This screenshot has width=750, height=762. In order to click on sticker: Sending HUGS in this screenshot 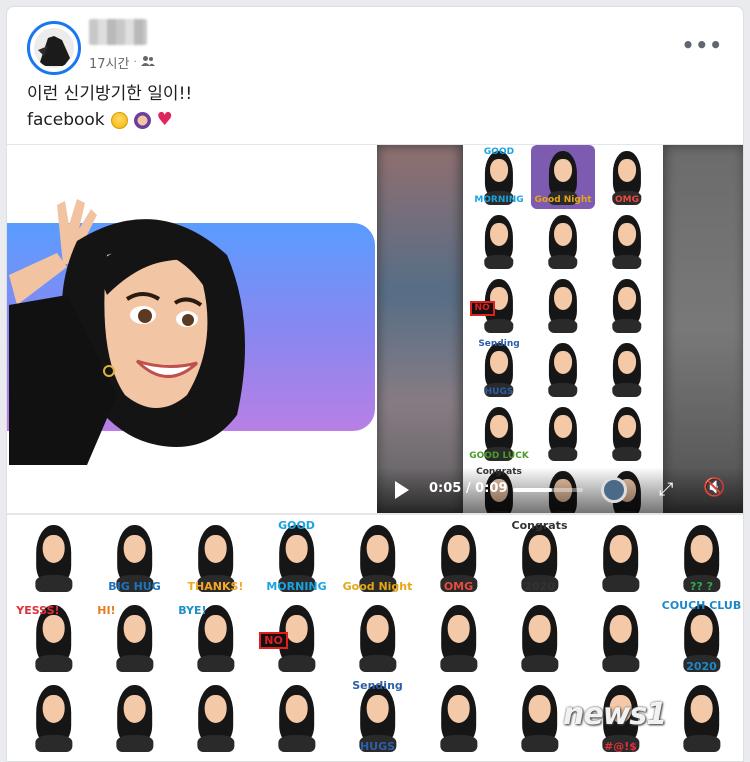, I will do `click(377, 717)`.